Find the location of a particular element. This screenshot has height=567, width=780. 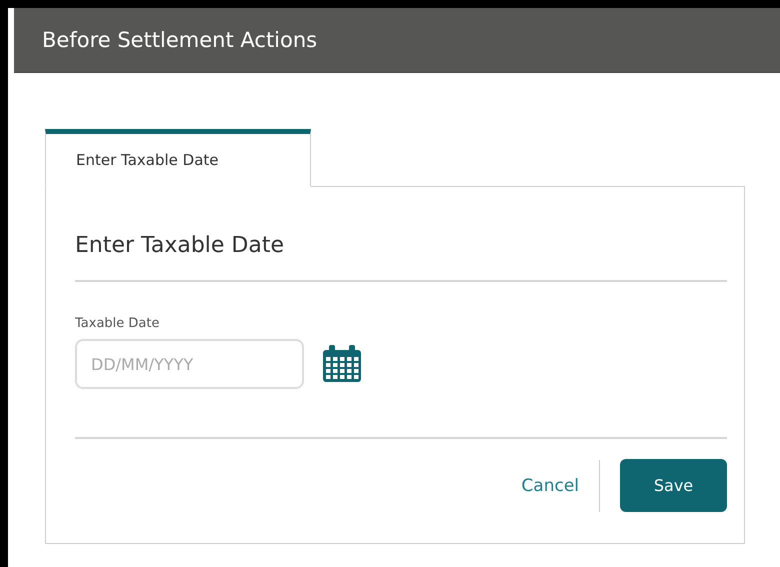

date-input: DD/MM/YYYY is located at coordinates (189, 364).